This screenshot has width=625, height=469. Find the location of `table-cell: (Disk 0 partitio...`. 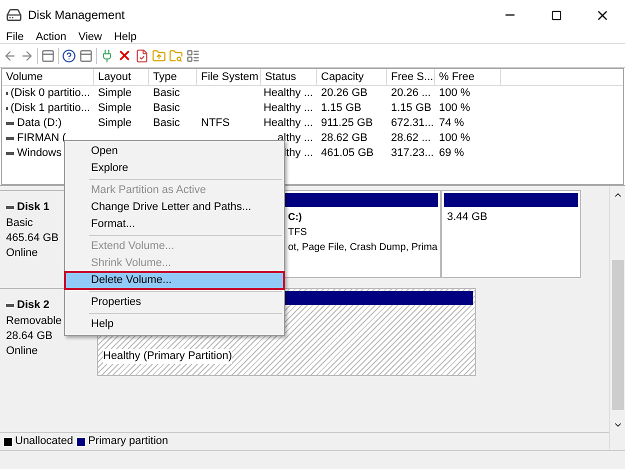

table-cell: (Disk 0 partitio... is located at coordinates (50, 93).